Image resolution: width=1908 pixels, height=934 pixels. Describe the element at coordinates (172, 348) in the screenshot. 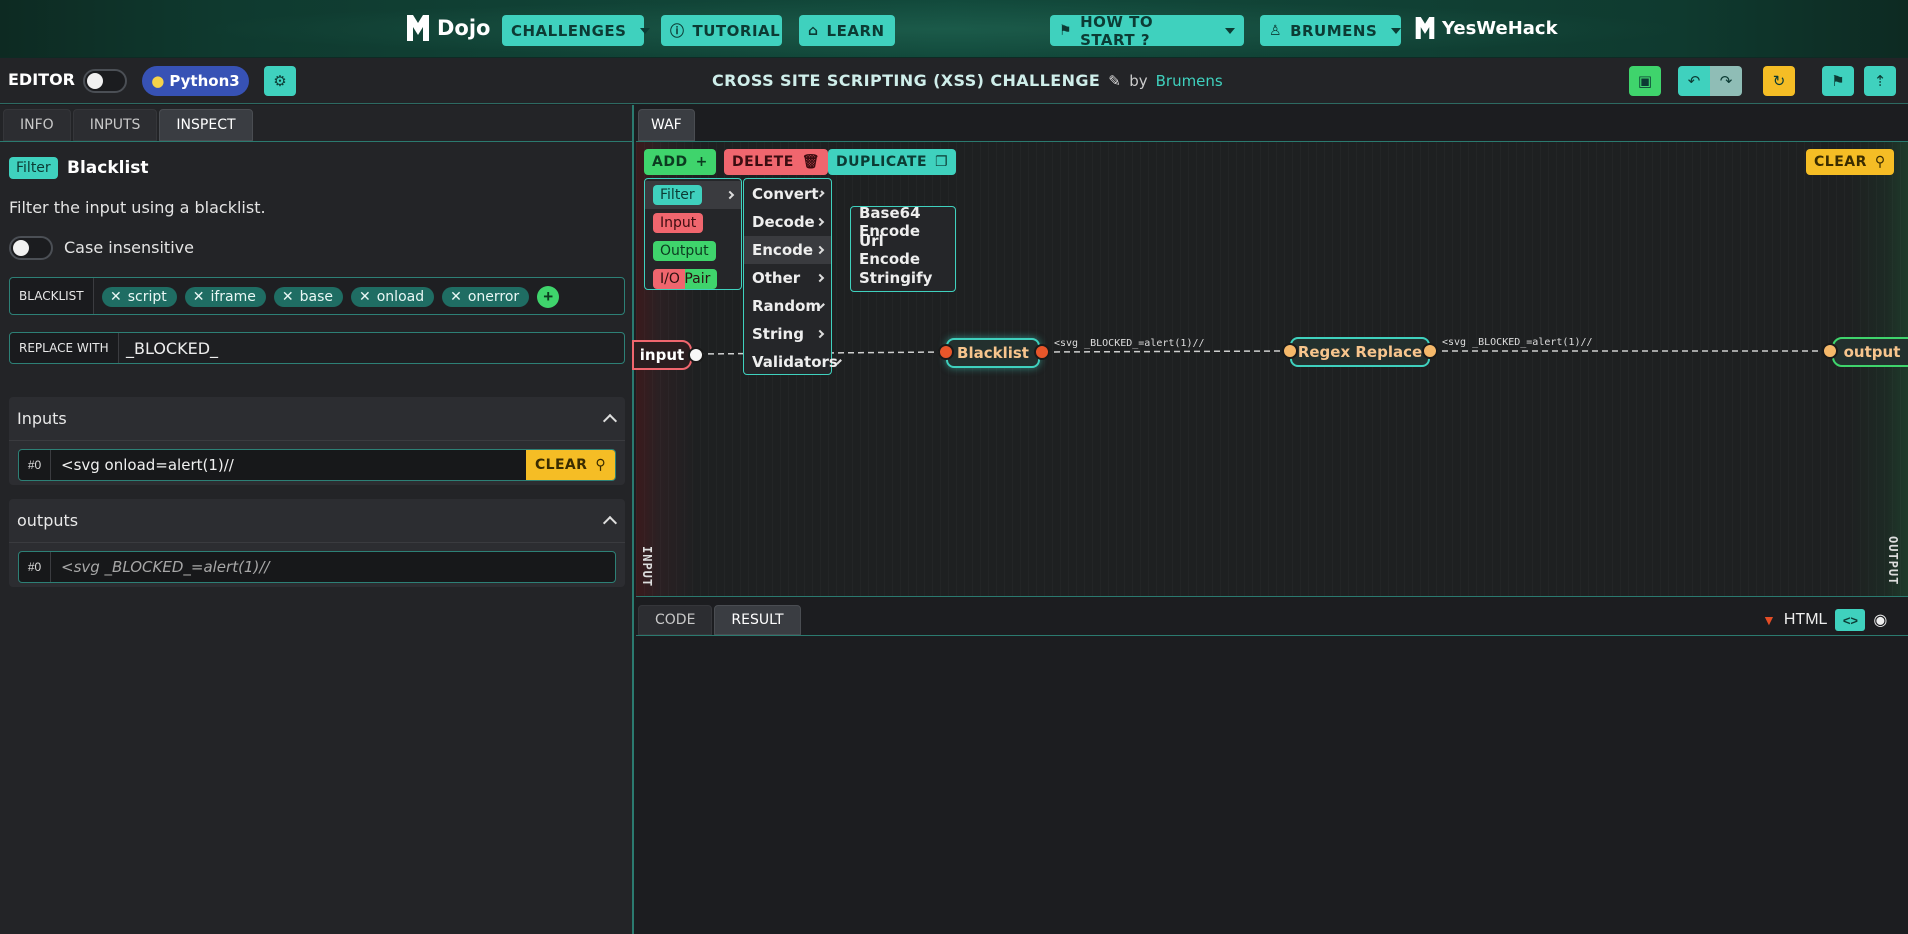

I see `replace-input: _BLOCKED_` at that location.